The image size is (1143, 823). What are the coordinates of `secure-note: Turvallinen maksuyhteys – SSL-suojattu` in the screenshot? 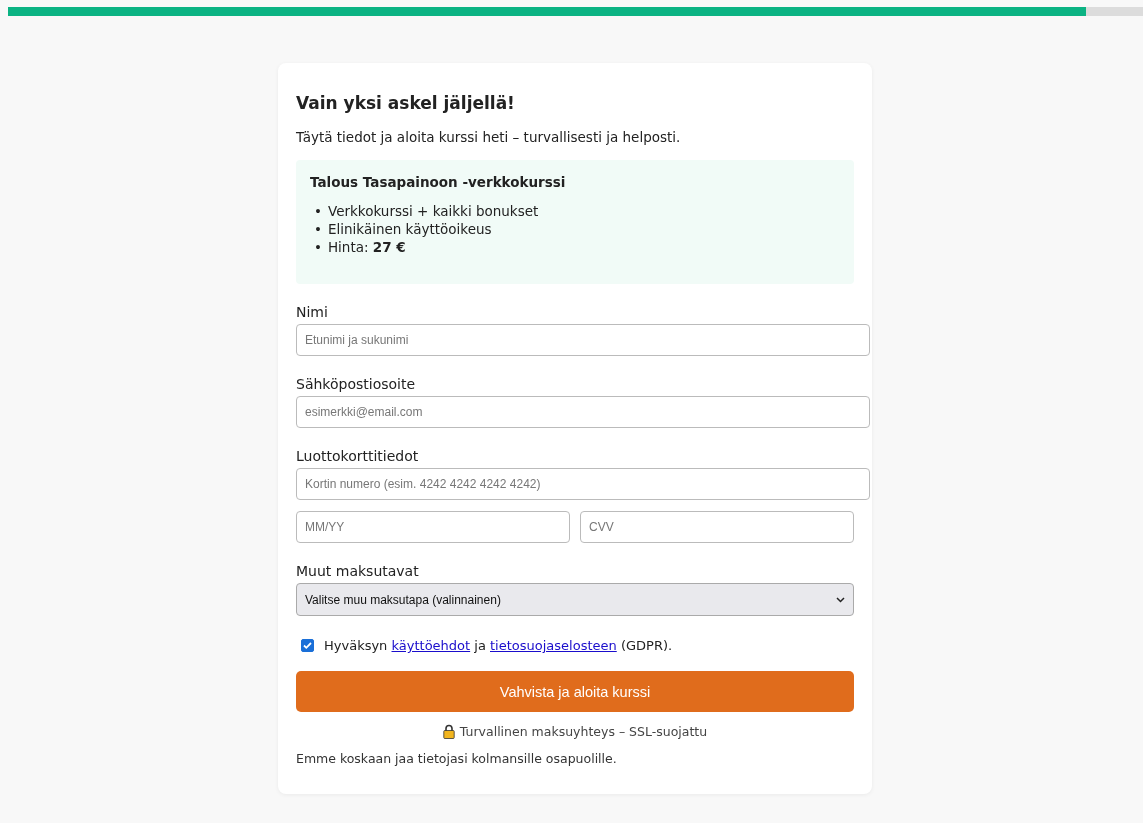 It's located at (583, 731).